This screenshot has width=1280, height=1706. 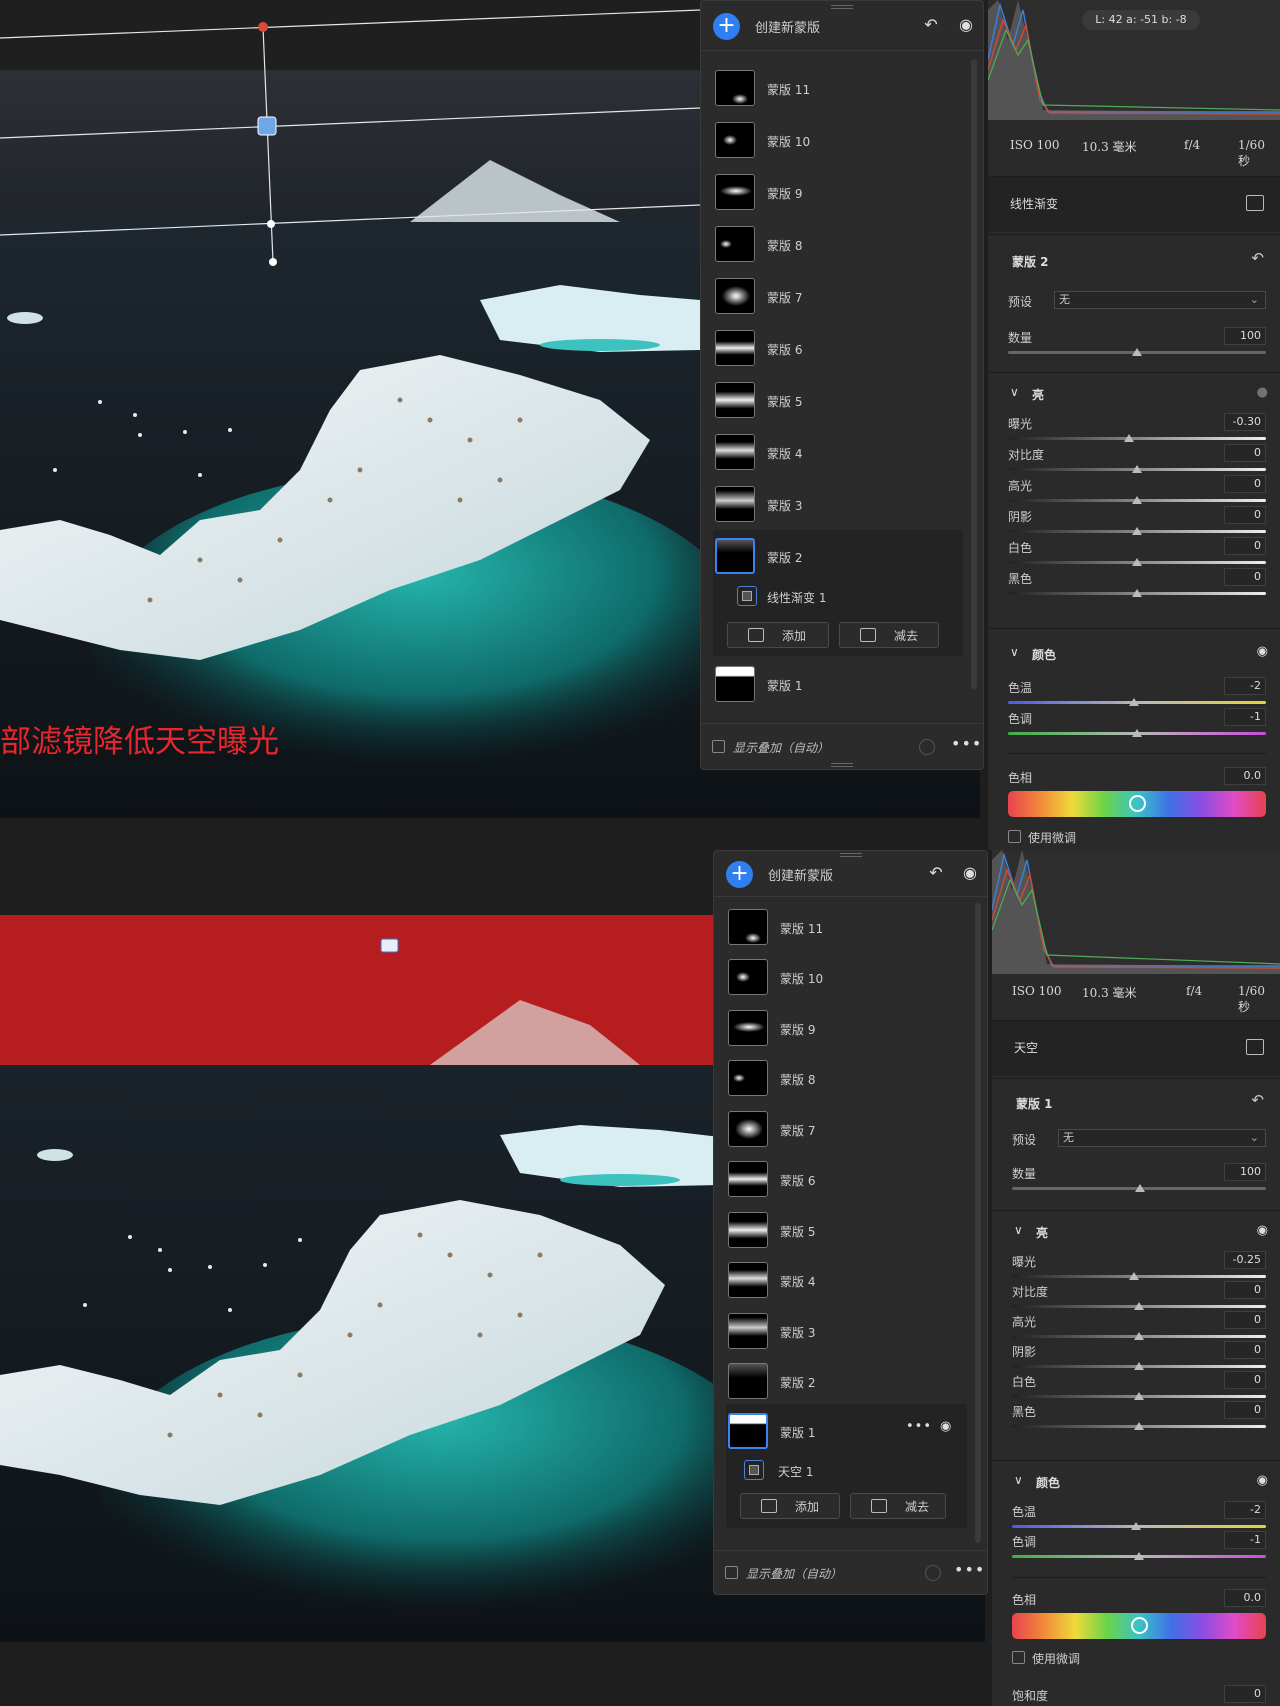 What do you see at coordinates (1245, 422) in the screenshot?
I see `slider-value: -0.30` at bounding box center [1245, 422].